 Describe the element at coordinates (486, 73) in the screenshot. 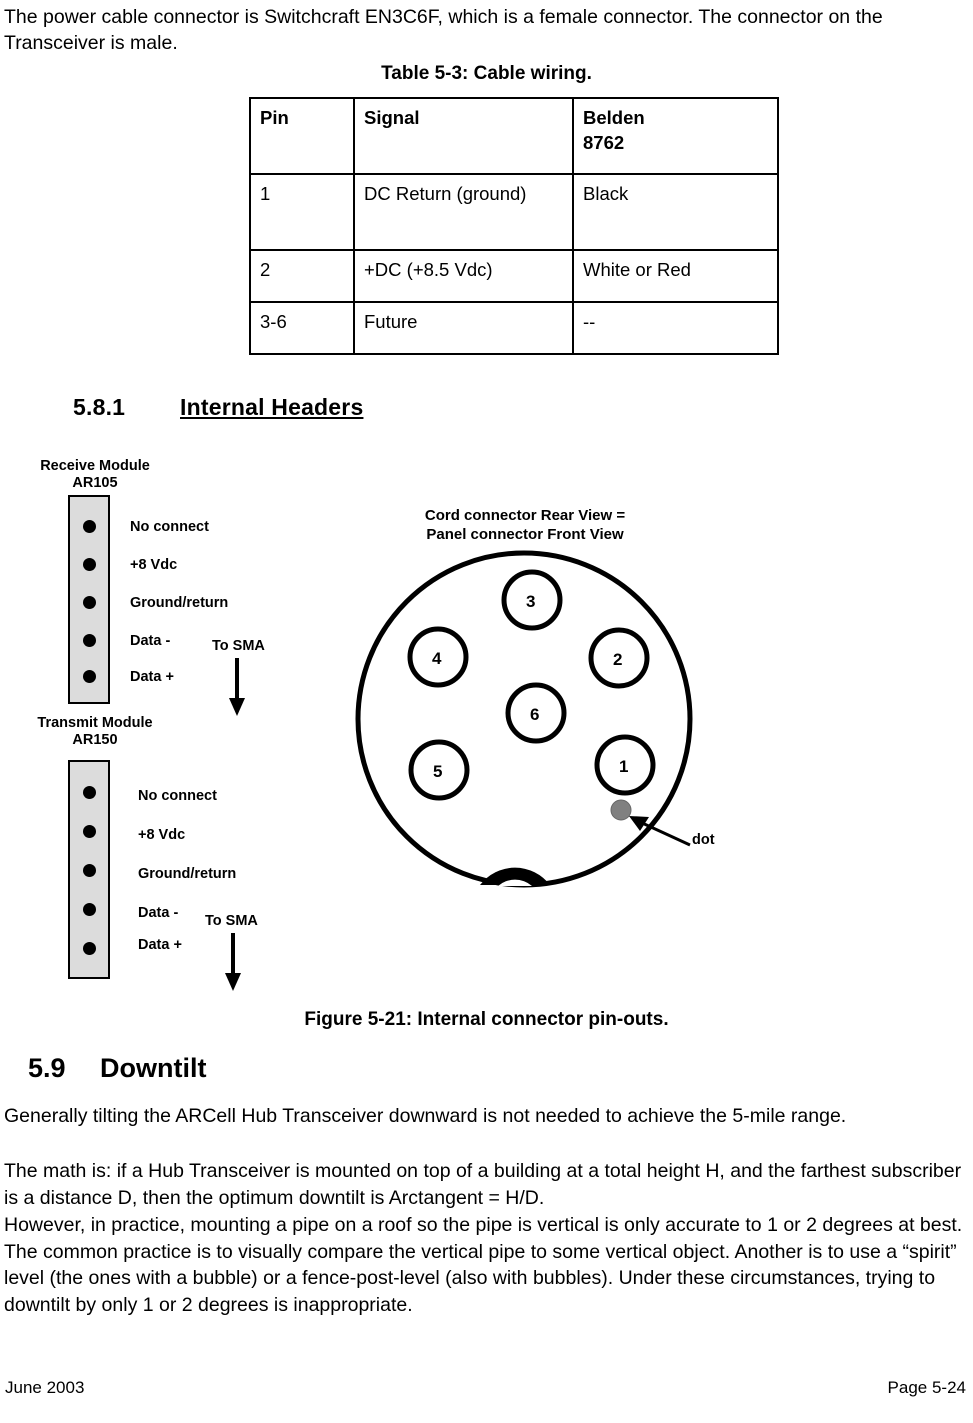

I see `table-caption: Table 5-3: Cable wiring.` at that location.